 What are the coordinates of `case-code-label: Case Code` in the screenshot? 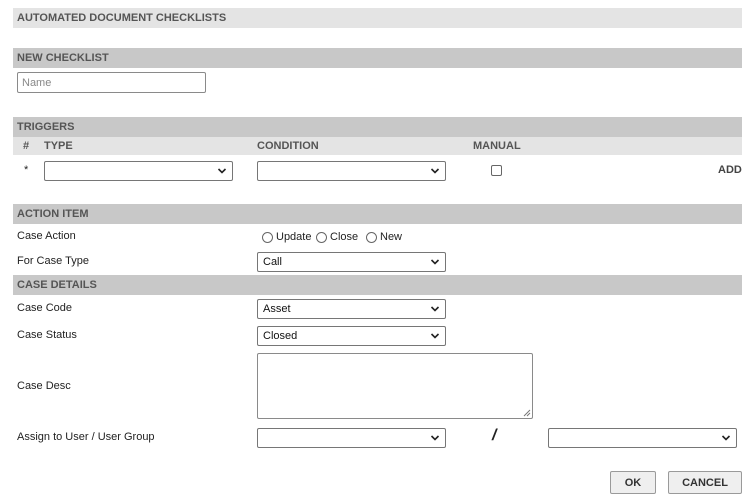 It's located at (45, 308).